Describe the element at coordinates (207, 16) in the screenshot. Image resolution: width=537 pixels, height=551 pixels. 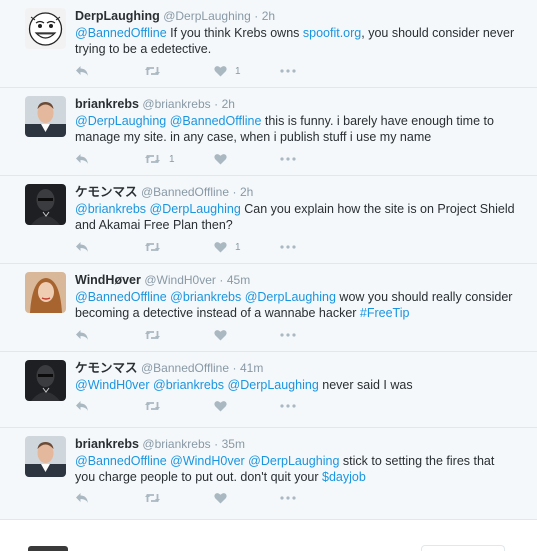
I see `author-handle: @DerpLaughing` at that location.